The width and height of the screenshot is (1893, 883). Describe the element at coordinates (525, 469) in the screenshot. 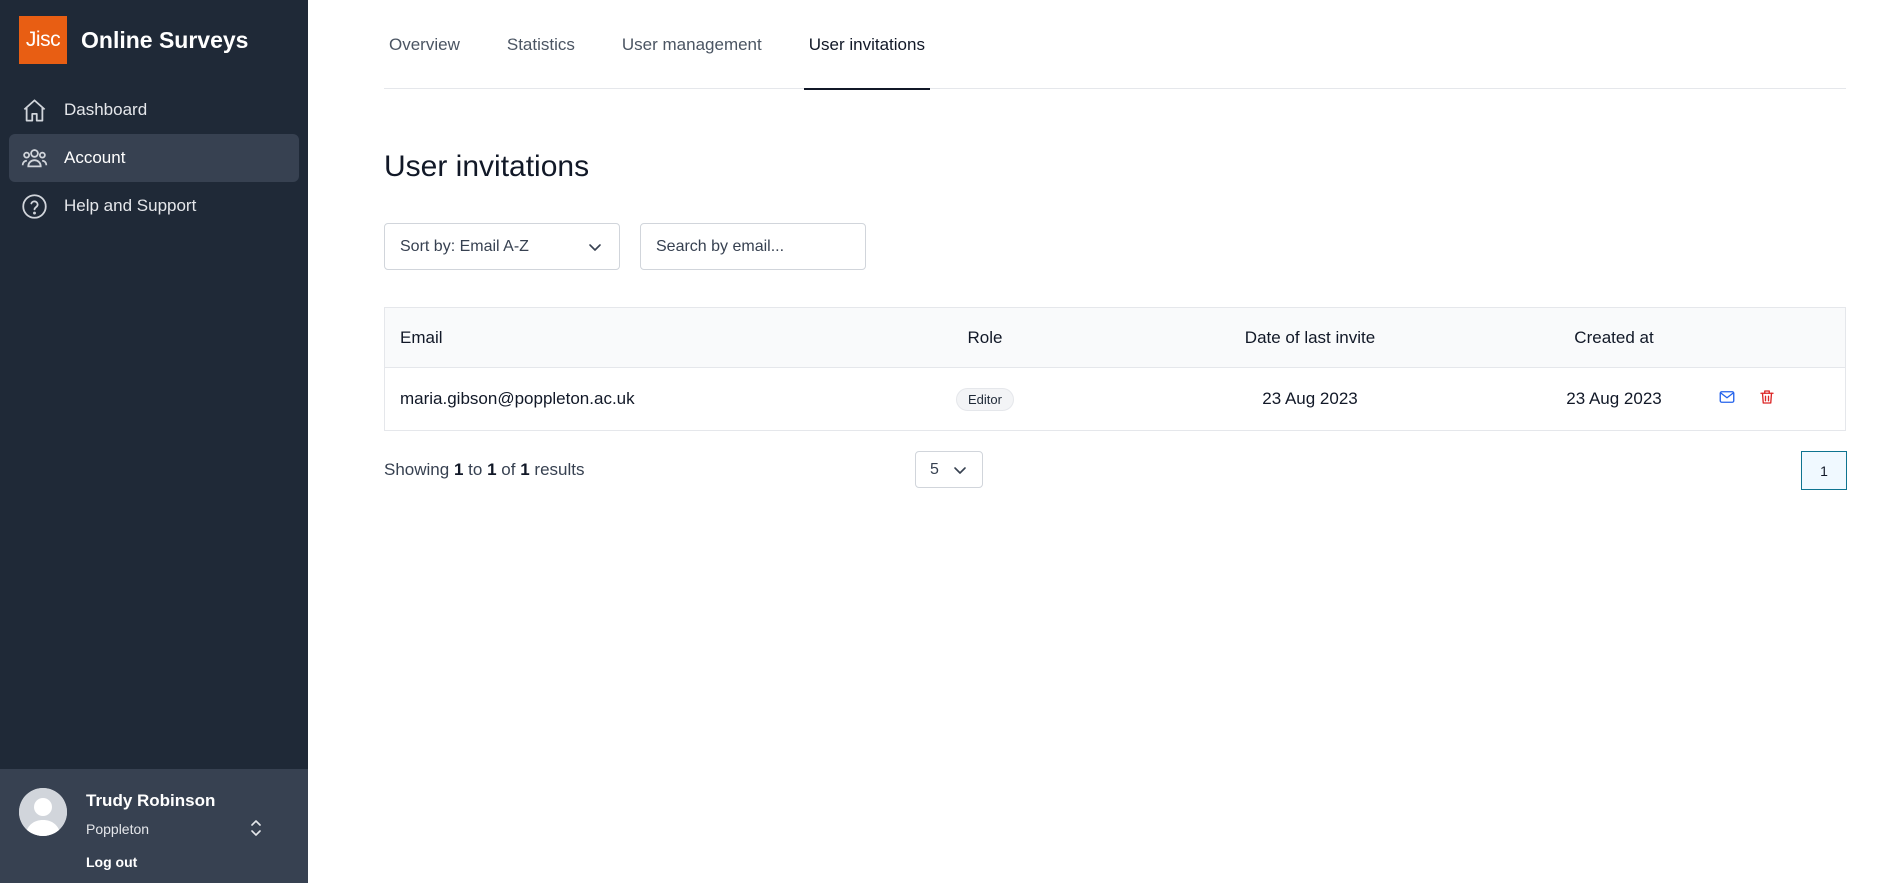

I see `results-total: 1` at that location.